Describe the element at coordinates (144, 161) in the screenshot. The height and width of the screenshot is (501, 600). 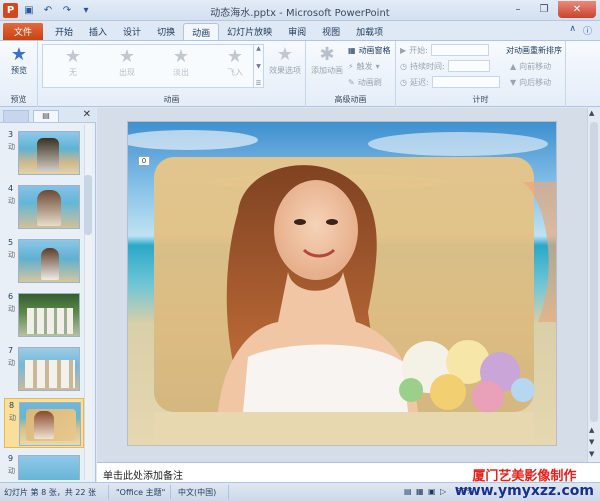
I see `animation-order-badge: 0` at that location.